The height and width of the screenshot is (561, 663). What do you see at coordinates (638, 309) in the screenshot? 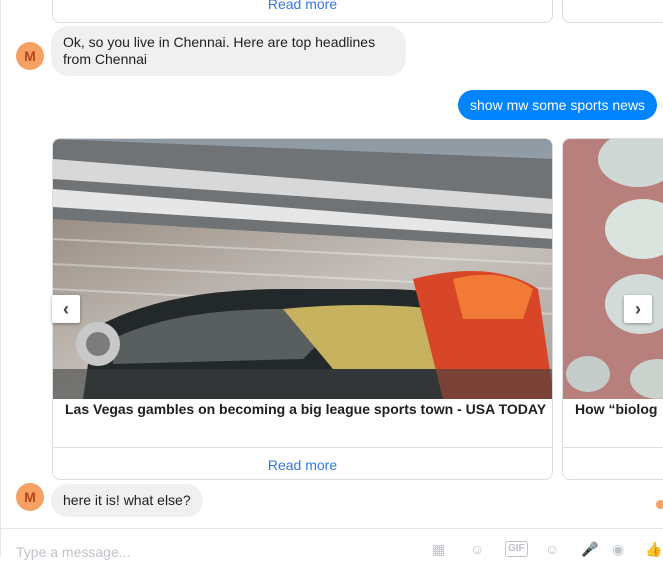
I see `chevron-right-icon: ›` at bounding box center [638, 309].